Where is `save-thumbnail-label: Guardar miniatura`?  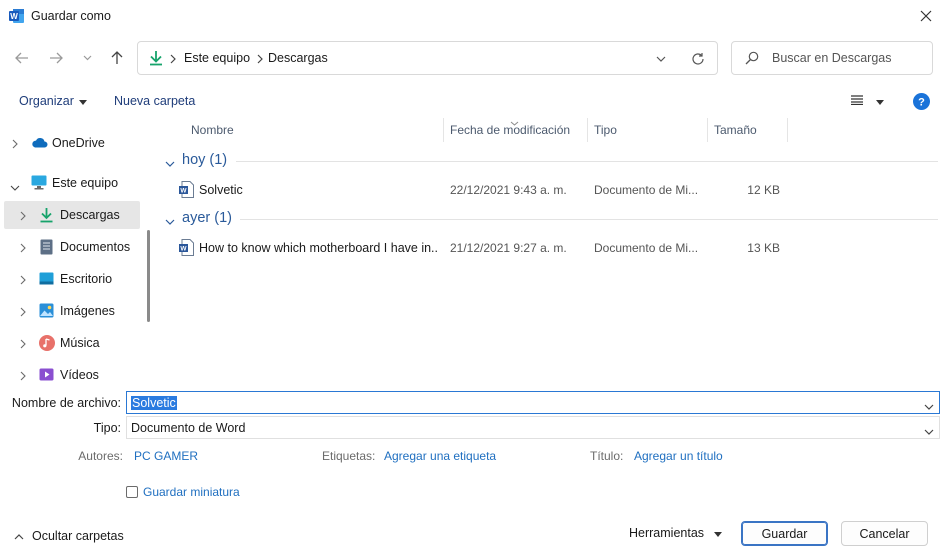
save-thumbnail-label: Guardar miniatura is located at coordinates (191, 492).